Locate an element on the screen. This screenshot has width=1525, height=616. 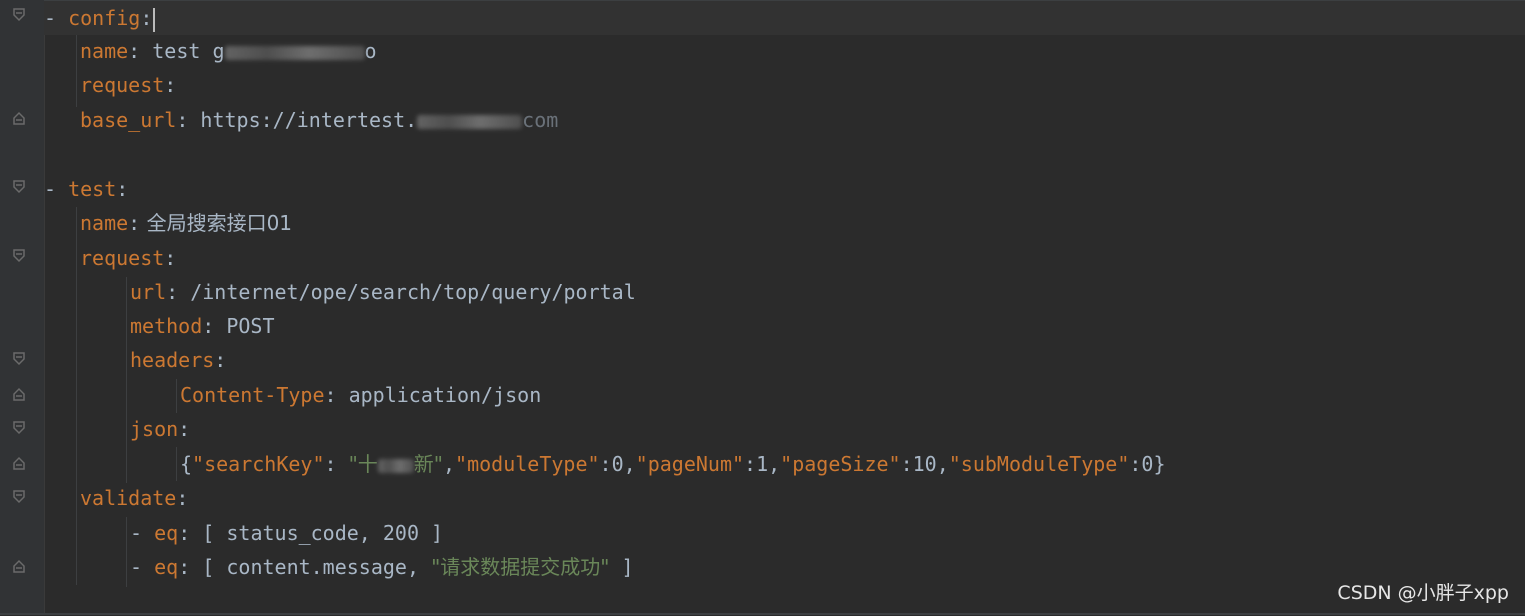
yaml-key: url is located at coordinates (148, 292).